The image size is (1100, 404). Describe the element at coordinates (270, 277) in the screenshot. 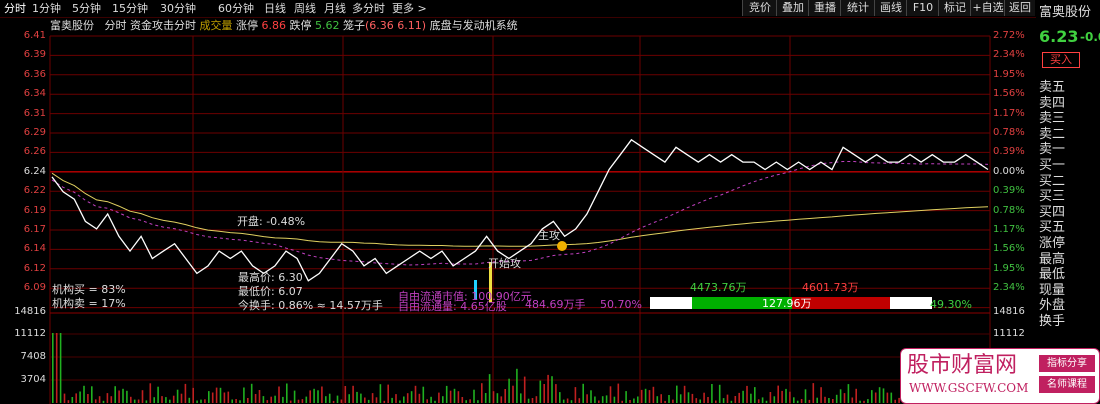

I see `high-annotation: 最高价: 6.30` at that location.